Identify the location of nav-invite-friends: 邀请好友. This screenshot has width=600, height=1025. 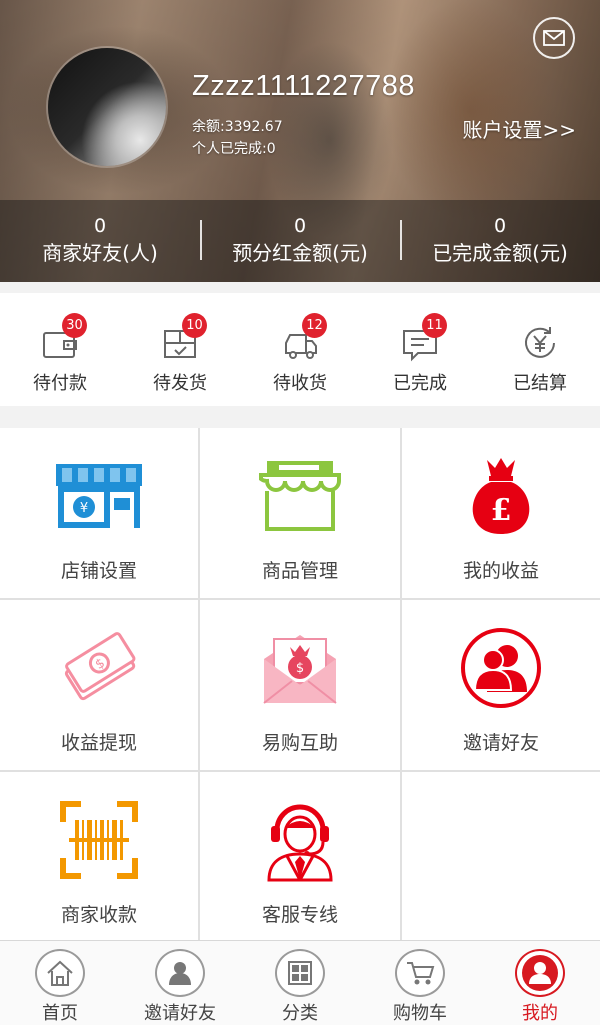
(180, 983).